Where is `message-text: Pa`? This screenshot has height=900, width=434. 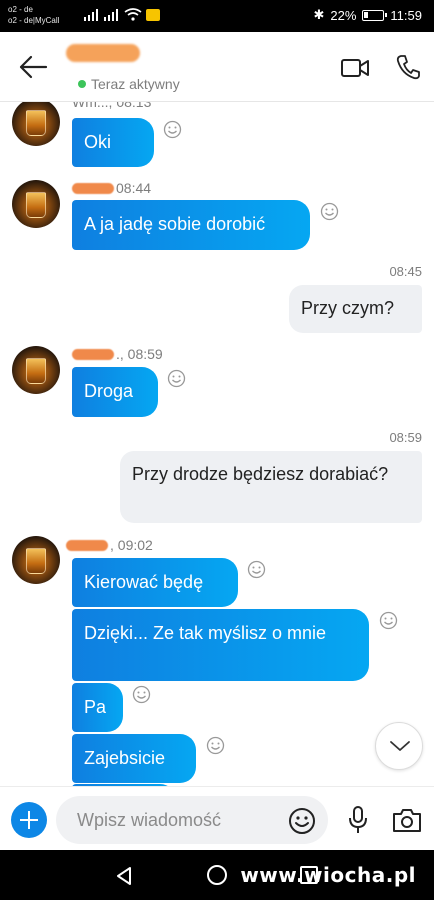 message-text: Pa is located at coordinates (95, 707).